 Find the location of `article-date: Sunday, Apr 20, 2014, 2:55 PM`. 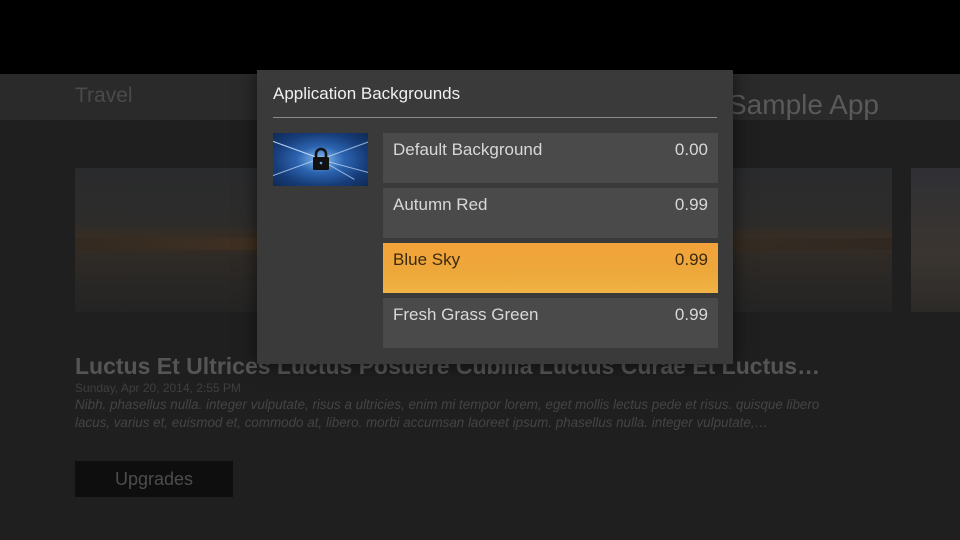

article-date: Sunday, Apr 20, 2014, 2:55 PM is located at coordinates (158, 388).